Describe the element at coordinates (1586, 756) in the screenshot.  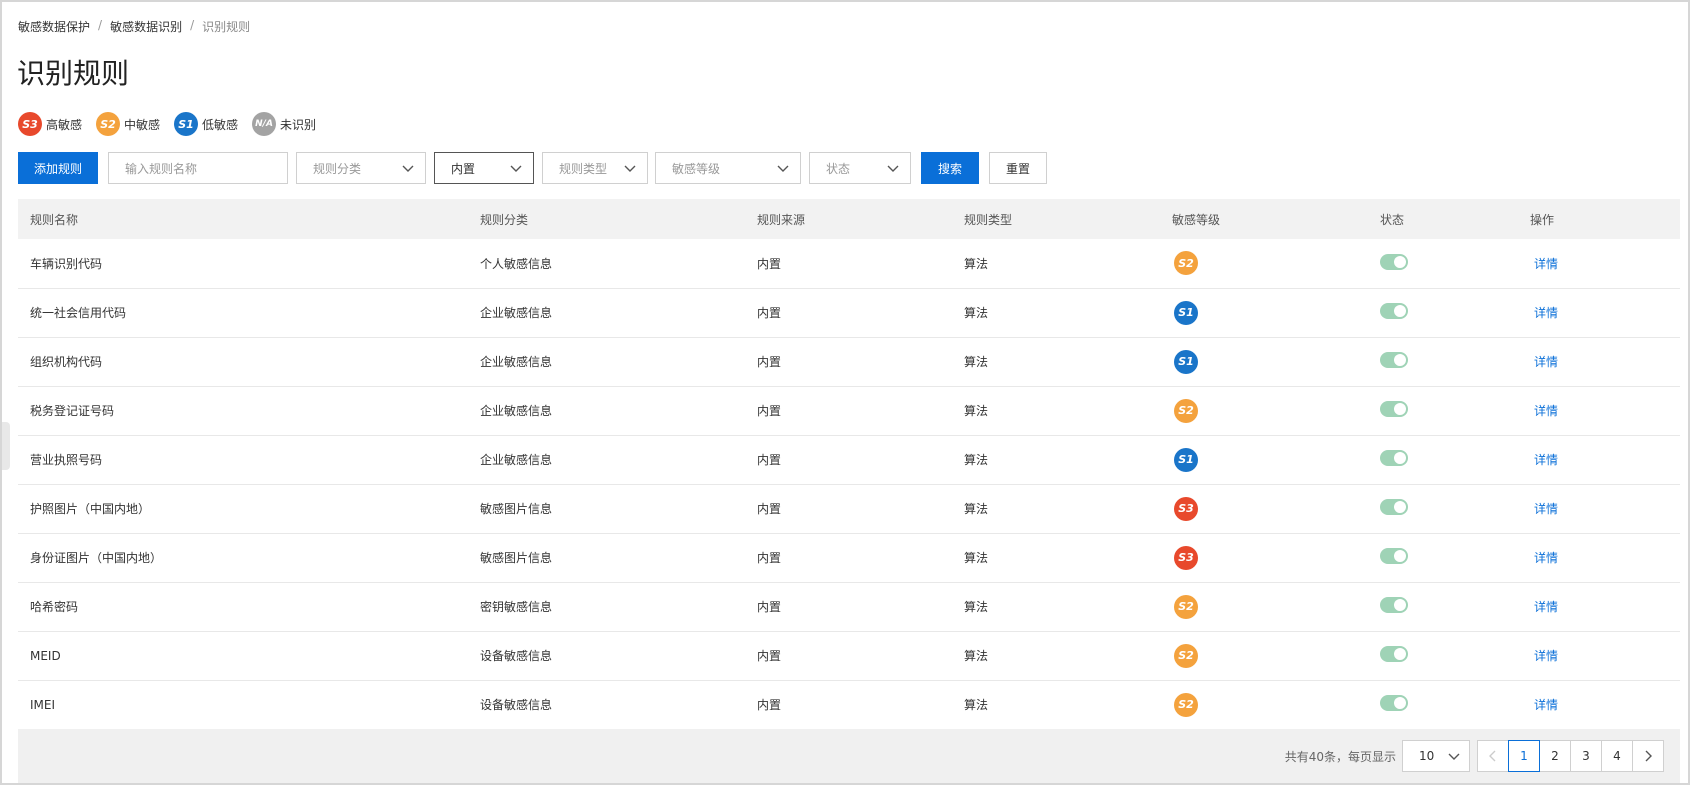
I see `page-button-3: 3` at that location.